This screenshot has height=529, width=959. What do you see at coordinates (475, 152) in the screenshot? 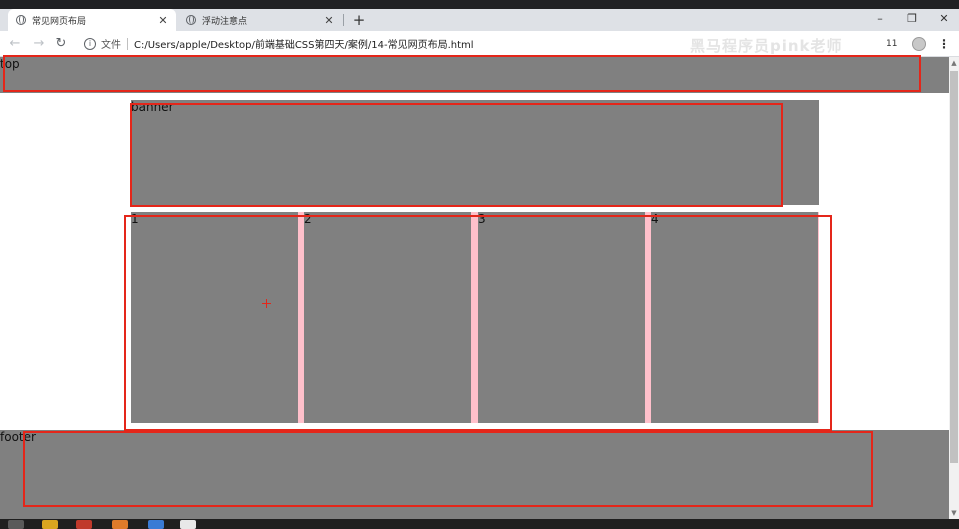
I see `banner-section: banner` at bounding box center [475, 152].